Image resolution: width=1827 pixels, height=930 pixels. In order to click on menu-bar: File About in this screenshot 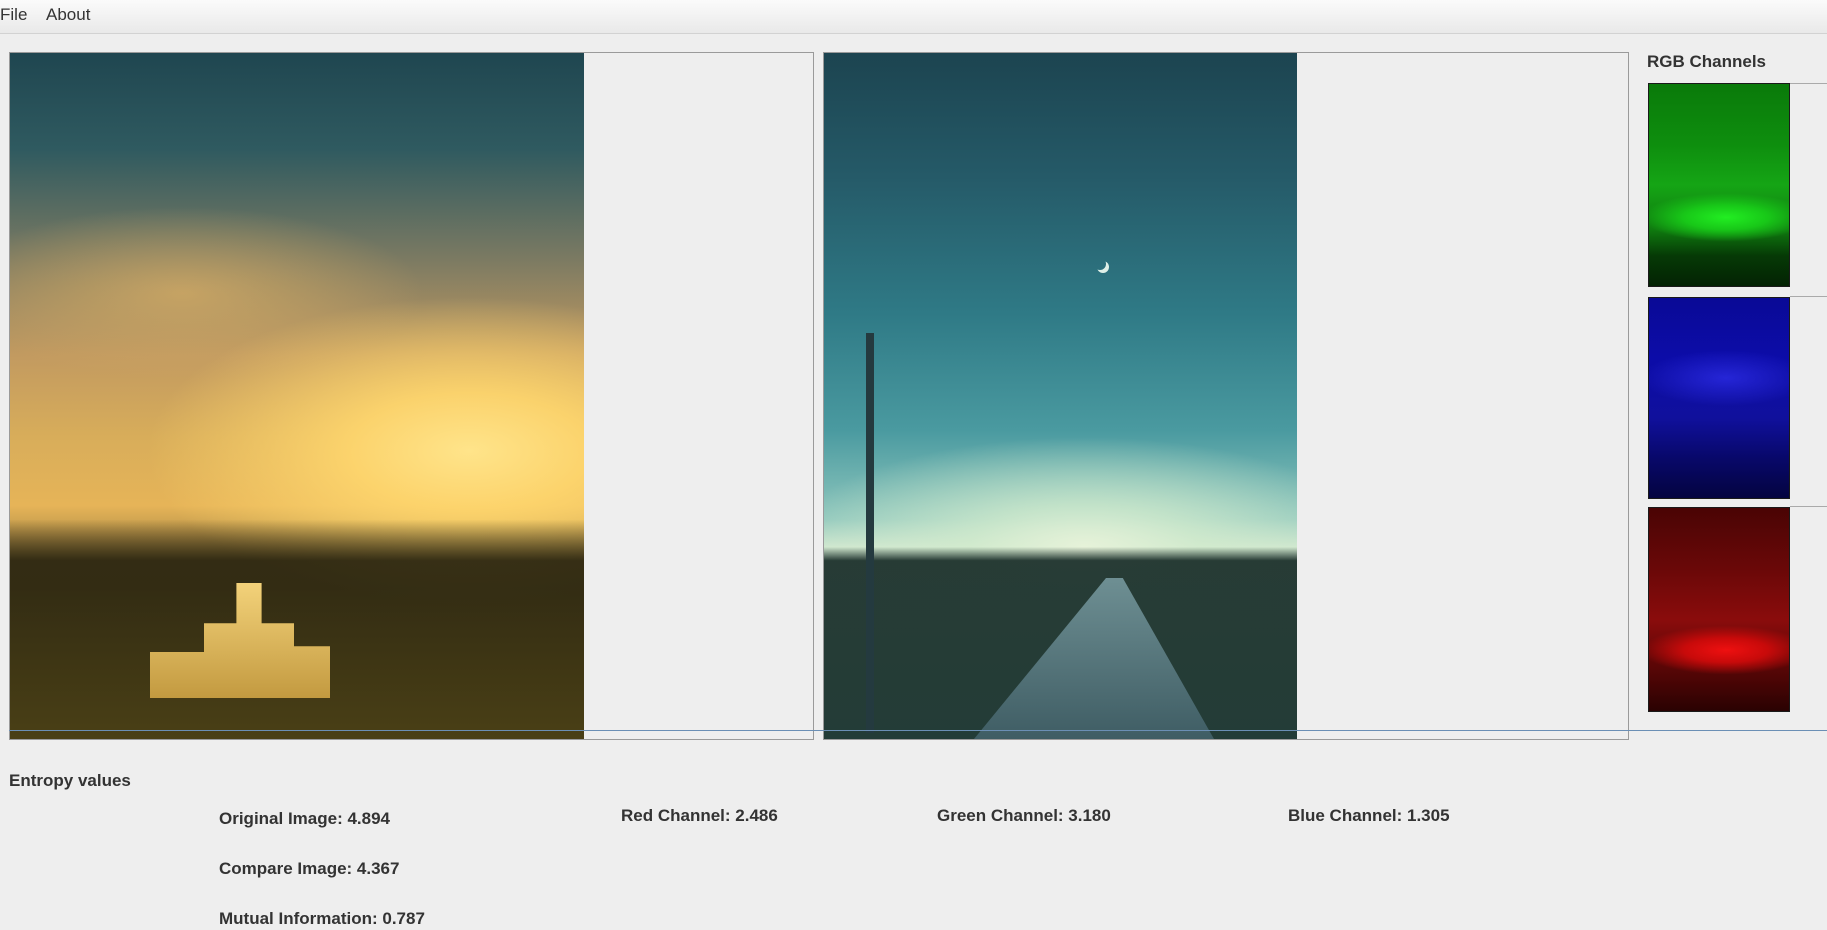, I will do `click(913, 17)`.